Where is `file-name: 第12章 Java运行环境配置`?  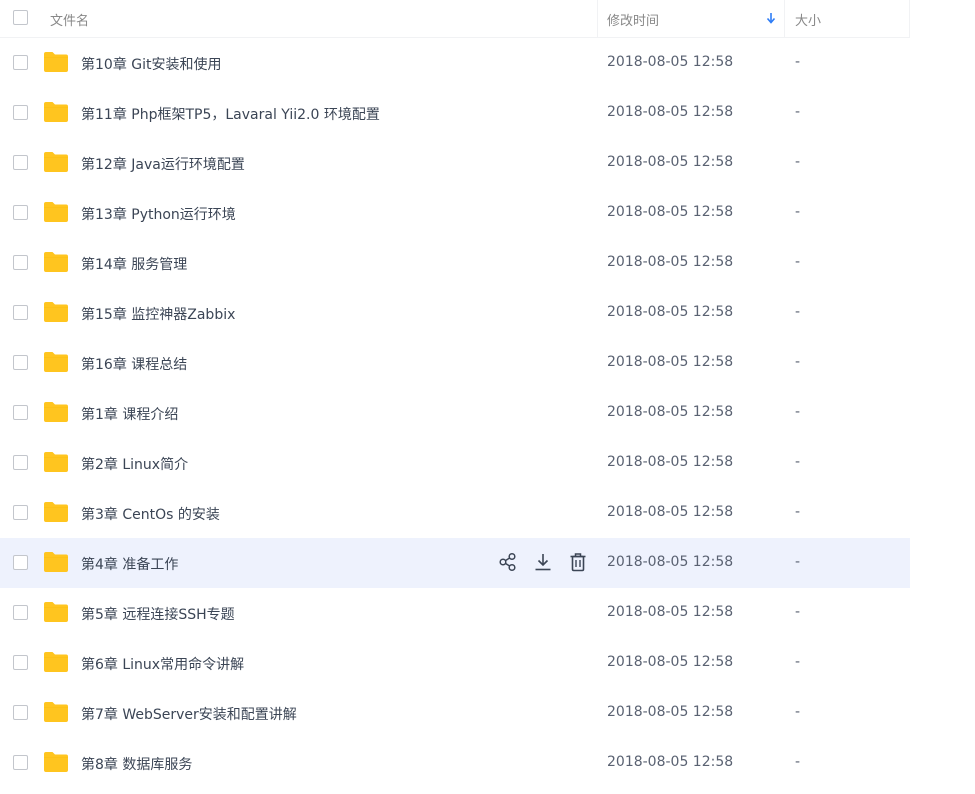 file-name: 第12章 Java运行环境配置 is located at coordinates (163, 164).